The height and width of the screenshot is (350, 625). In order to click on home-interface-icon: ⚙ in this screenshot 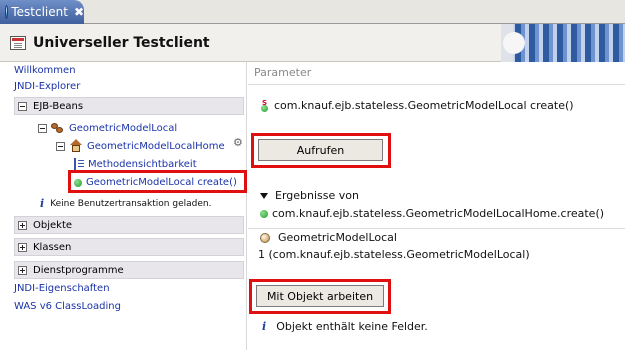, I will do `click(239, 142)`.